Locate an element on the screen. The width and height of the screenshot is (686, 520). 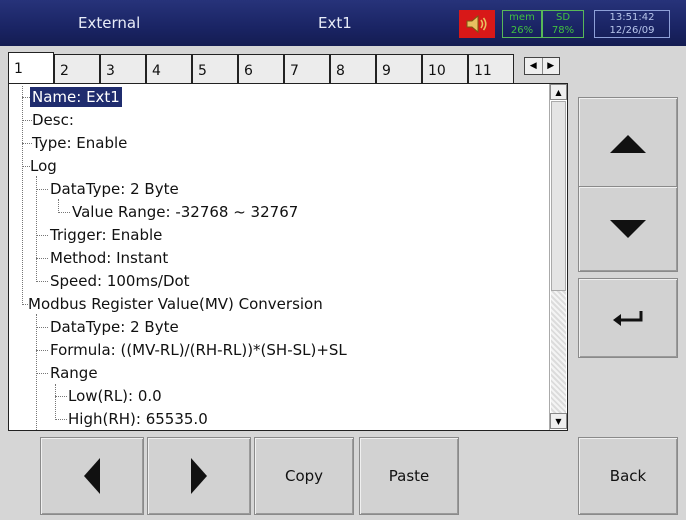
tab-9: 9 is located at coordinates (399, 69).